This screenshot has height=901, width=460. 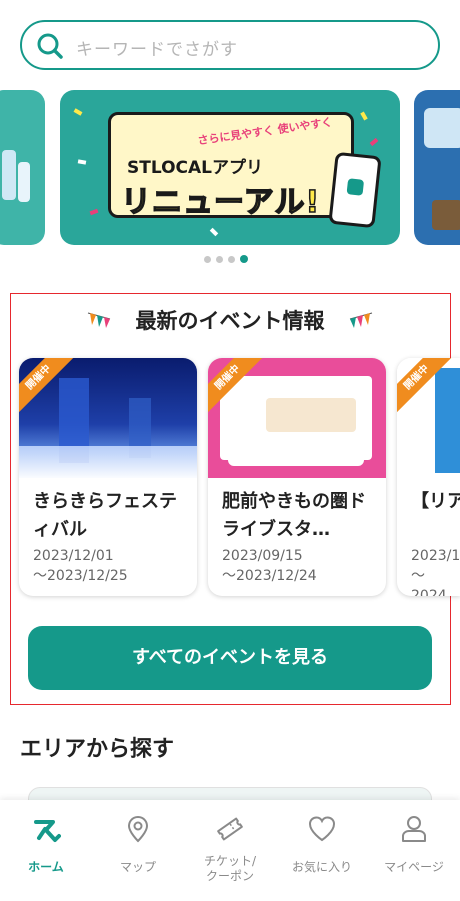 What do you see at coordinates (269, 576) in the screenshot?
I see `event-date-end: ～2023/12/24` at bounding box center [269, 576].